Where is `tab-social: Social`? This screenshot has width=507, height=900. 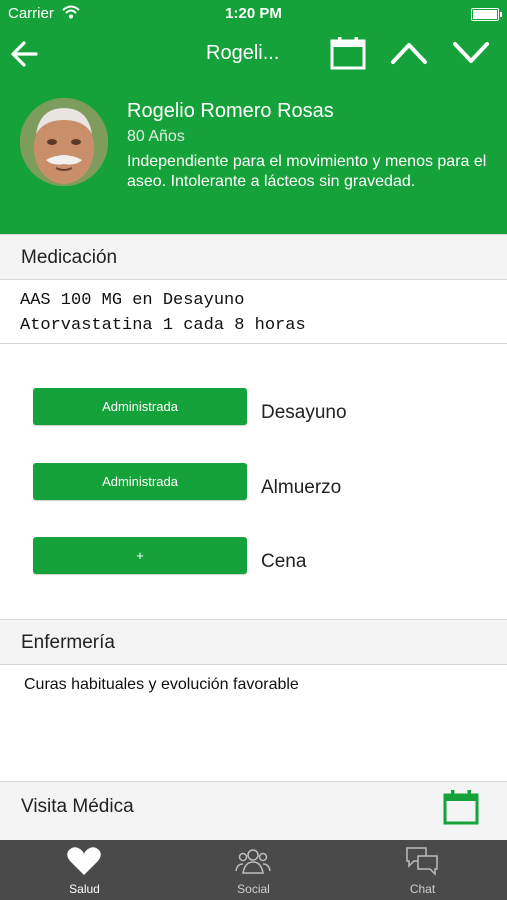 tab-social: Social is located at coordinates (253, 870).